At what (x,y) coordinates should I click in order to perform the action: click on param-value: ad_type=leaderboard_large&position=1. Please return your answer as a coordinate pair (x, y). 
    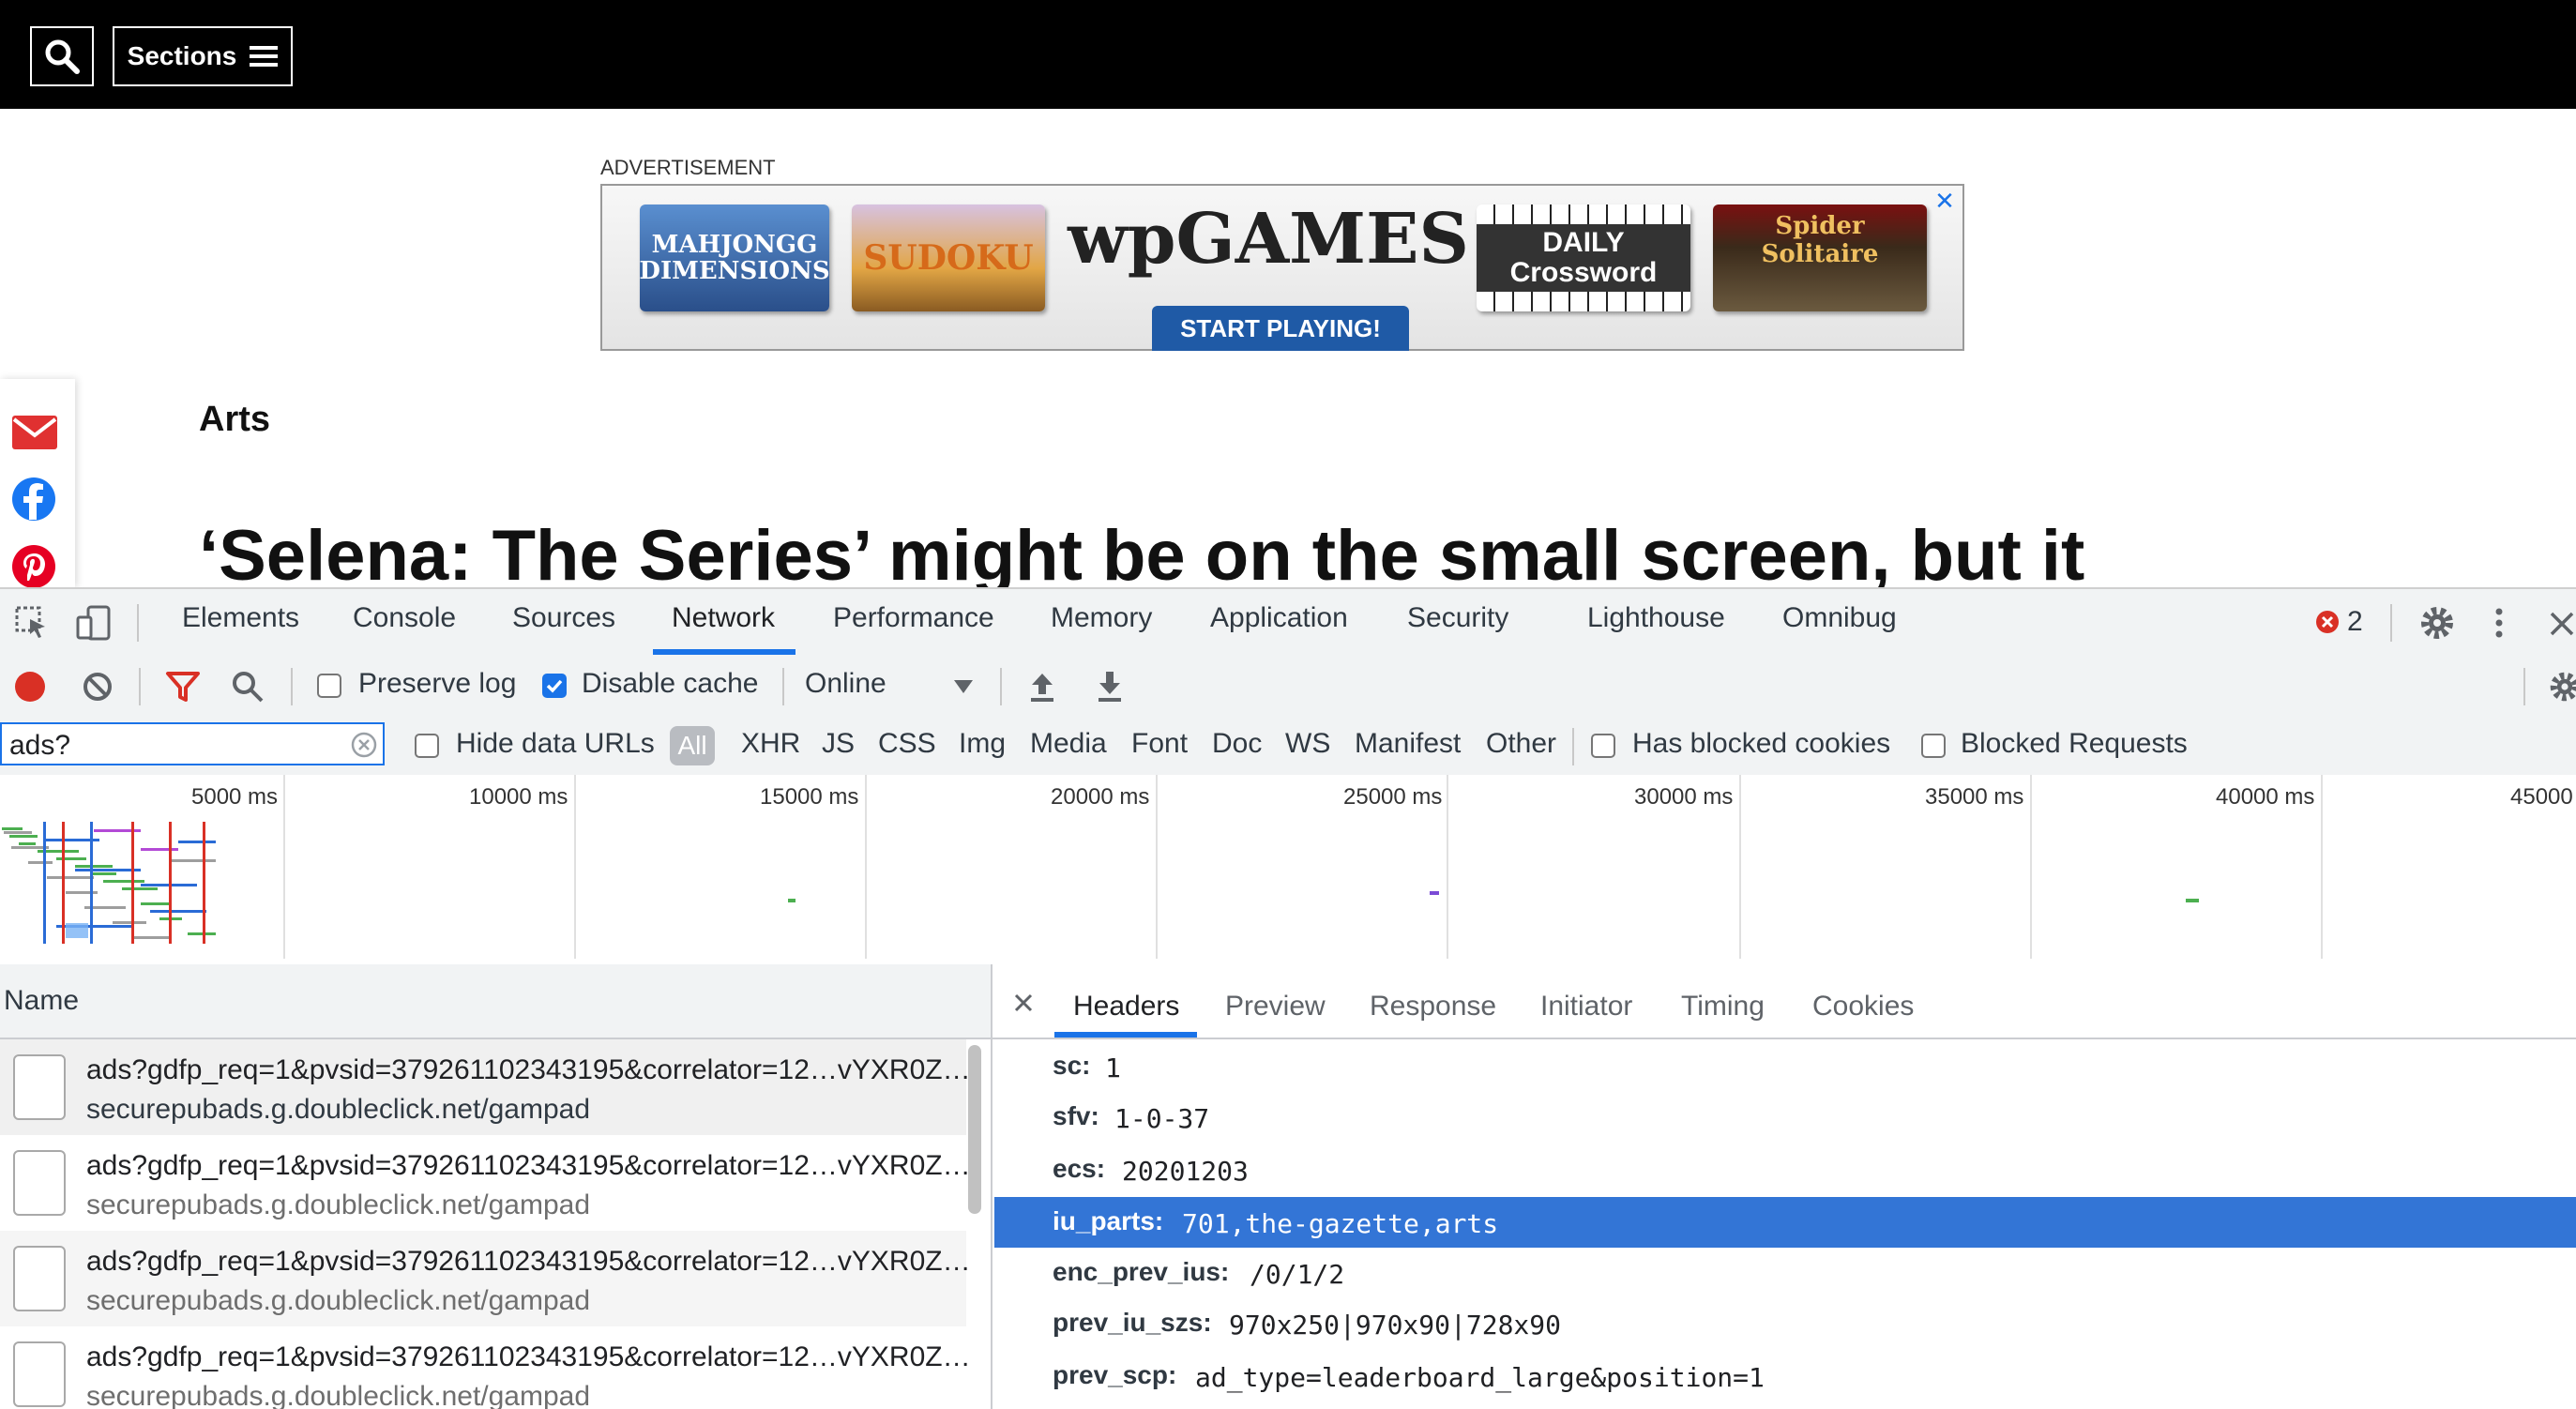
    Looking at the image, I should click on (1480, 1378).